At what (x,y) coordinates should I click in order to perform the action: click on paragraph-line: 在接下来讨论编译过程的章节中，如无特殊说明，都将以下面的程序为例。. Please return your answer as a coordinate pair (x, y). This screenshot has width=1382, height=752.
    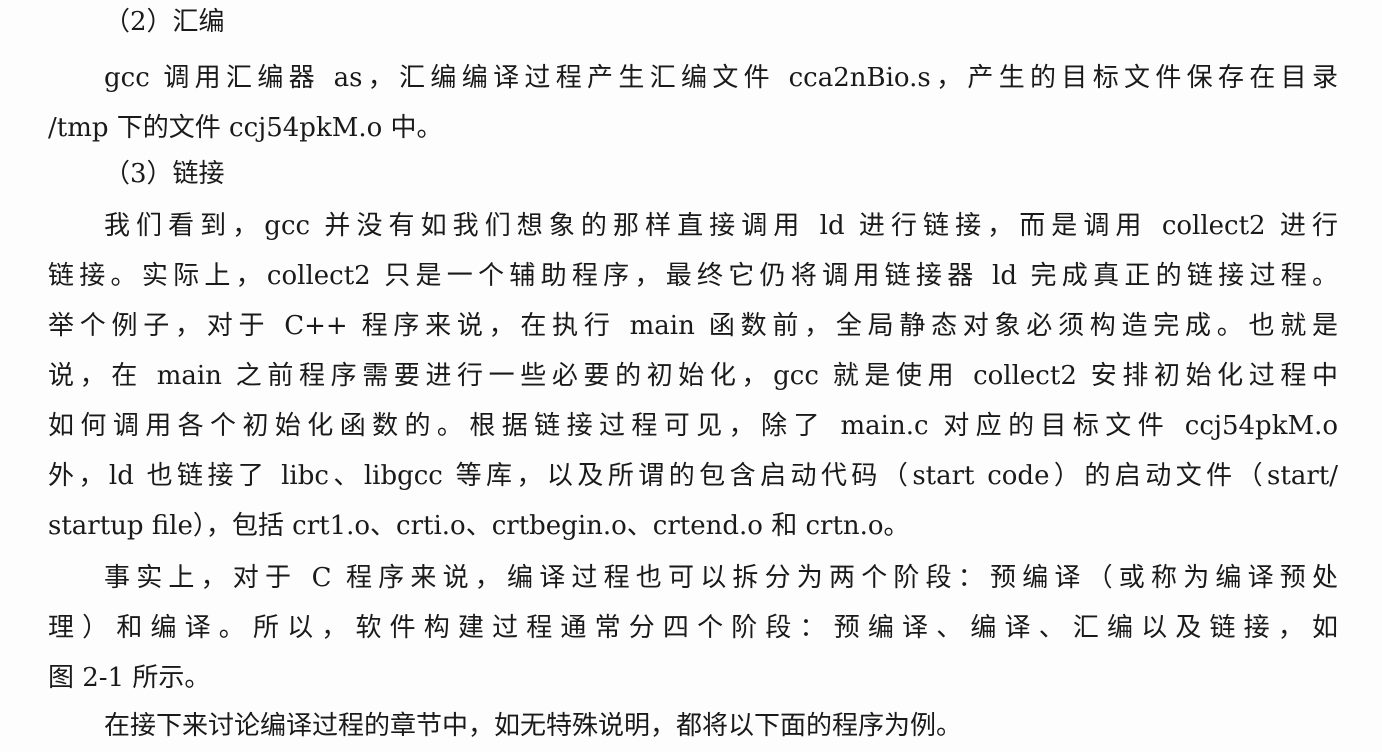
    Looking at the image, I should click on (533, 726).